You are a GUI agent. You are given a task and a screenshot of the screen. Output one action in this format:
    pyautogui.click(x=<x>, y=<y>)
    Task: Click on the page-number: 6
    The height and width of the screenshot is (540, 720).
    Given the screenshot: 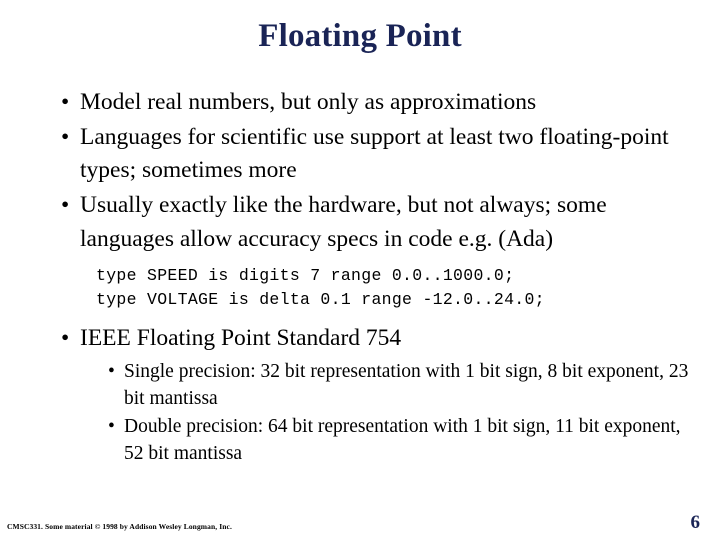 What is the action you would take?
    pyautogui.click(x=695, y=522)
    